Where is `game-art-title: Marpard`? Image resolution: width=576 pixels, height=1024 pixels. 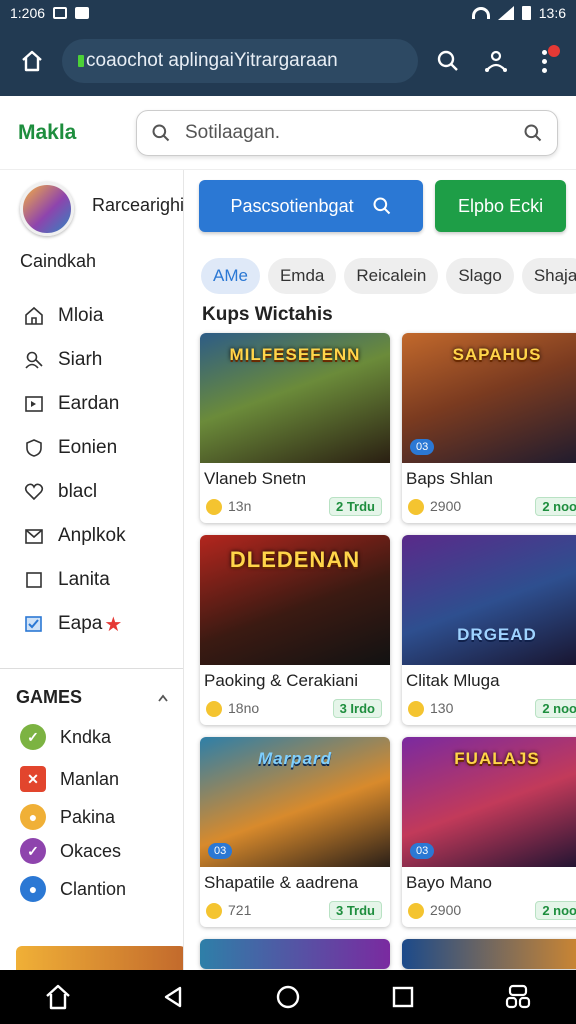
game-art-title: Marpard is located at coordinates (295, 758).